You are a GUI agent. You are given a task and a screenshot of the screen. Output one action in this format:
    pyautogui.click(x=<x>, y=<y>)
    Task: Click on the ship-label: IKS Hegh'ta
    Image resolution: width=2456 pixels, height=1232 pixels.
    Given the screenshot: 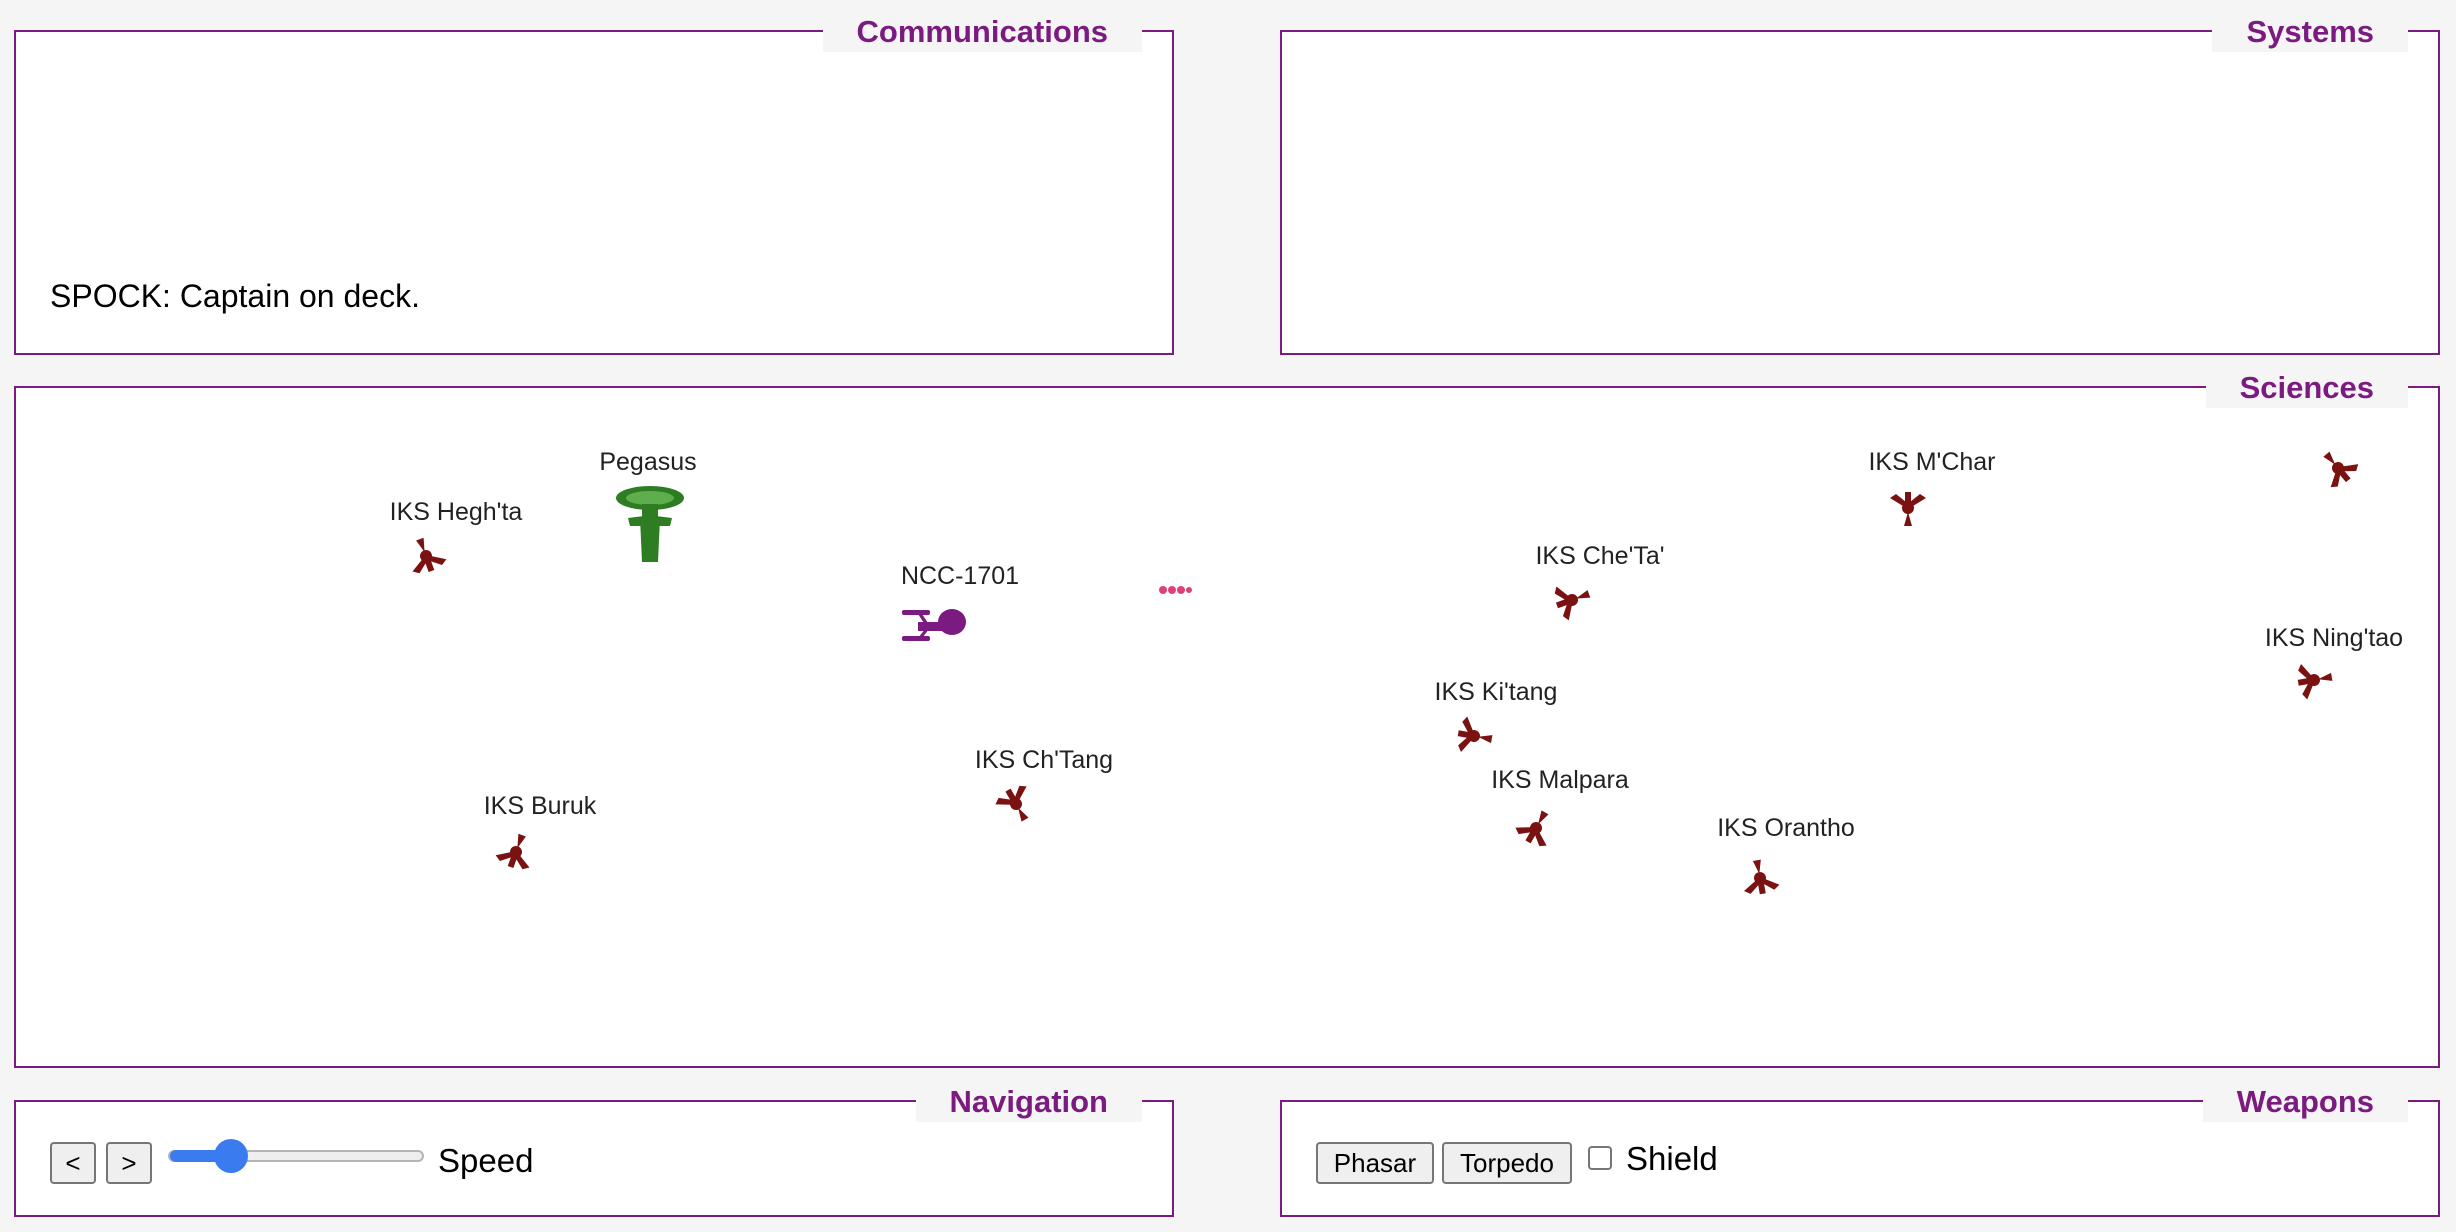 What is the action you would take?
    pyautogui.click(x=456, y=512)
    